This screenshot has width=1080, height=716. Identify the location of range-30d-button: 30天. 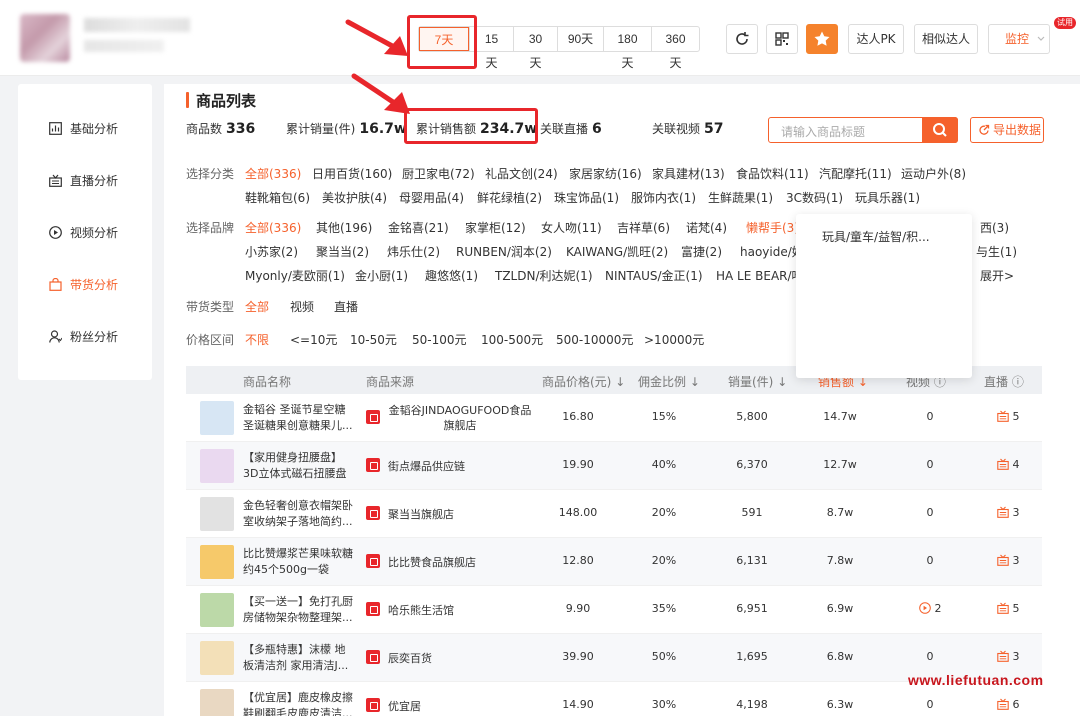
(535, 48).